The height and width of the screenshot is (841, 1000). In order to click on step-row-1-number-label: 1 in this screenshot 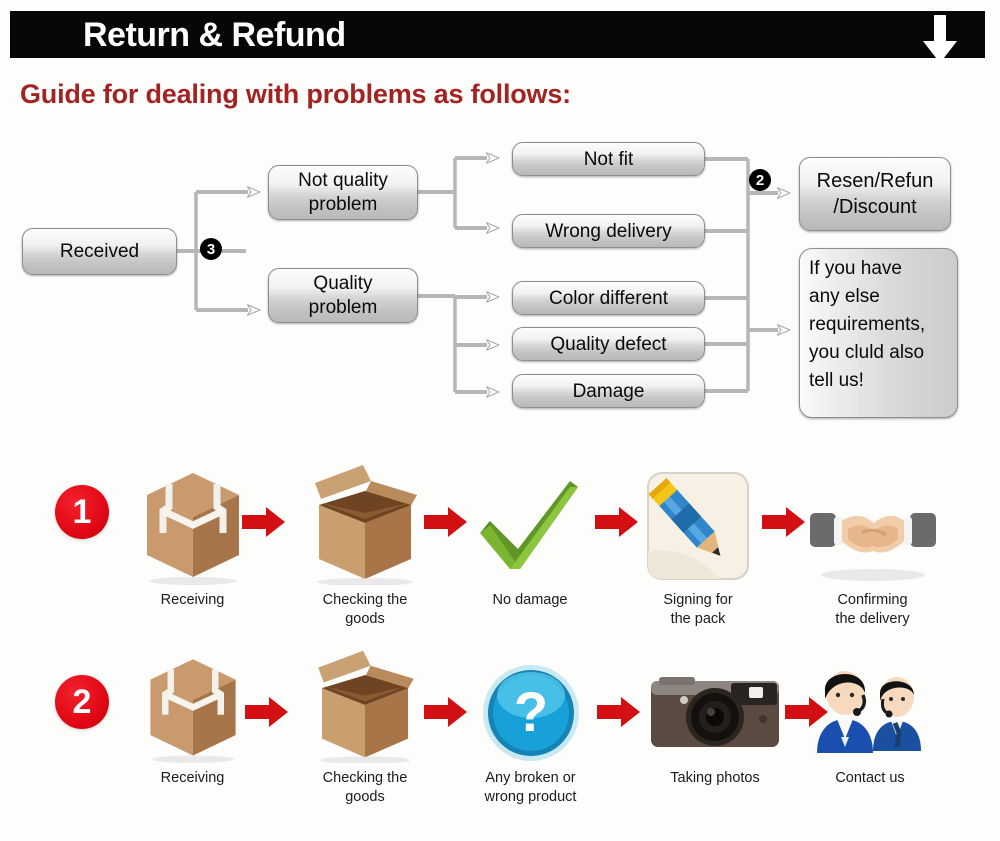, I will do `click(82, 512)`.